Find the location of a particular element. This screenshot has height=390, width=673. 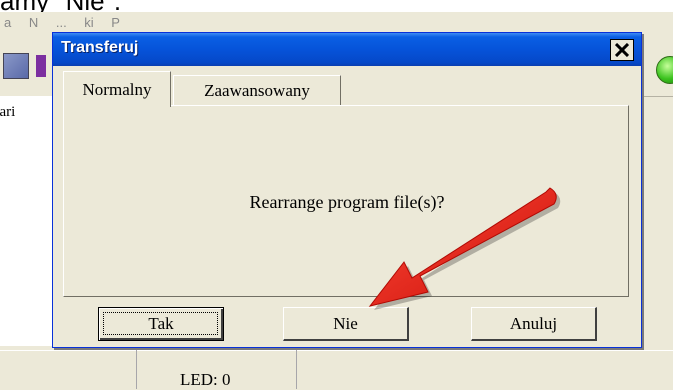

dialog-titlebar: Transferuj is located at coordinates (347, 49).